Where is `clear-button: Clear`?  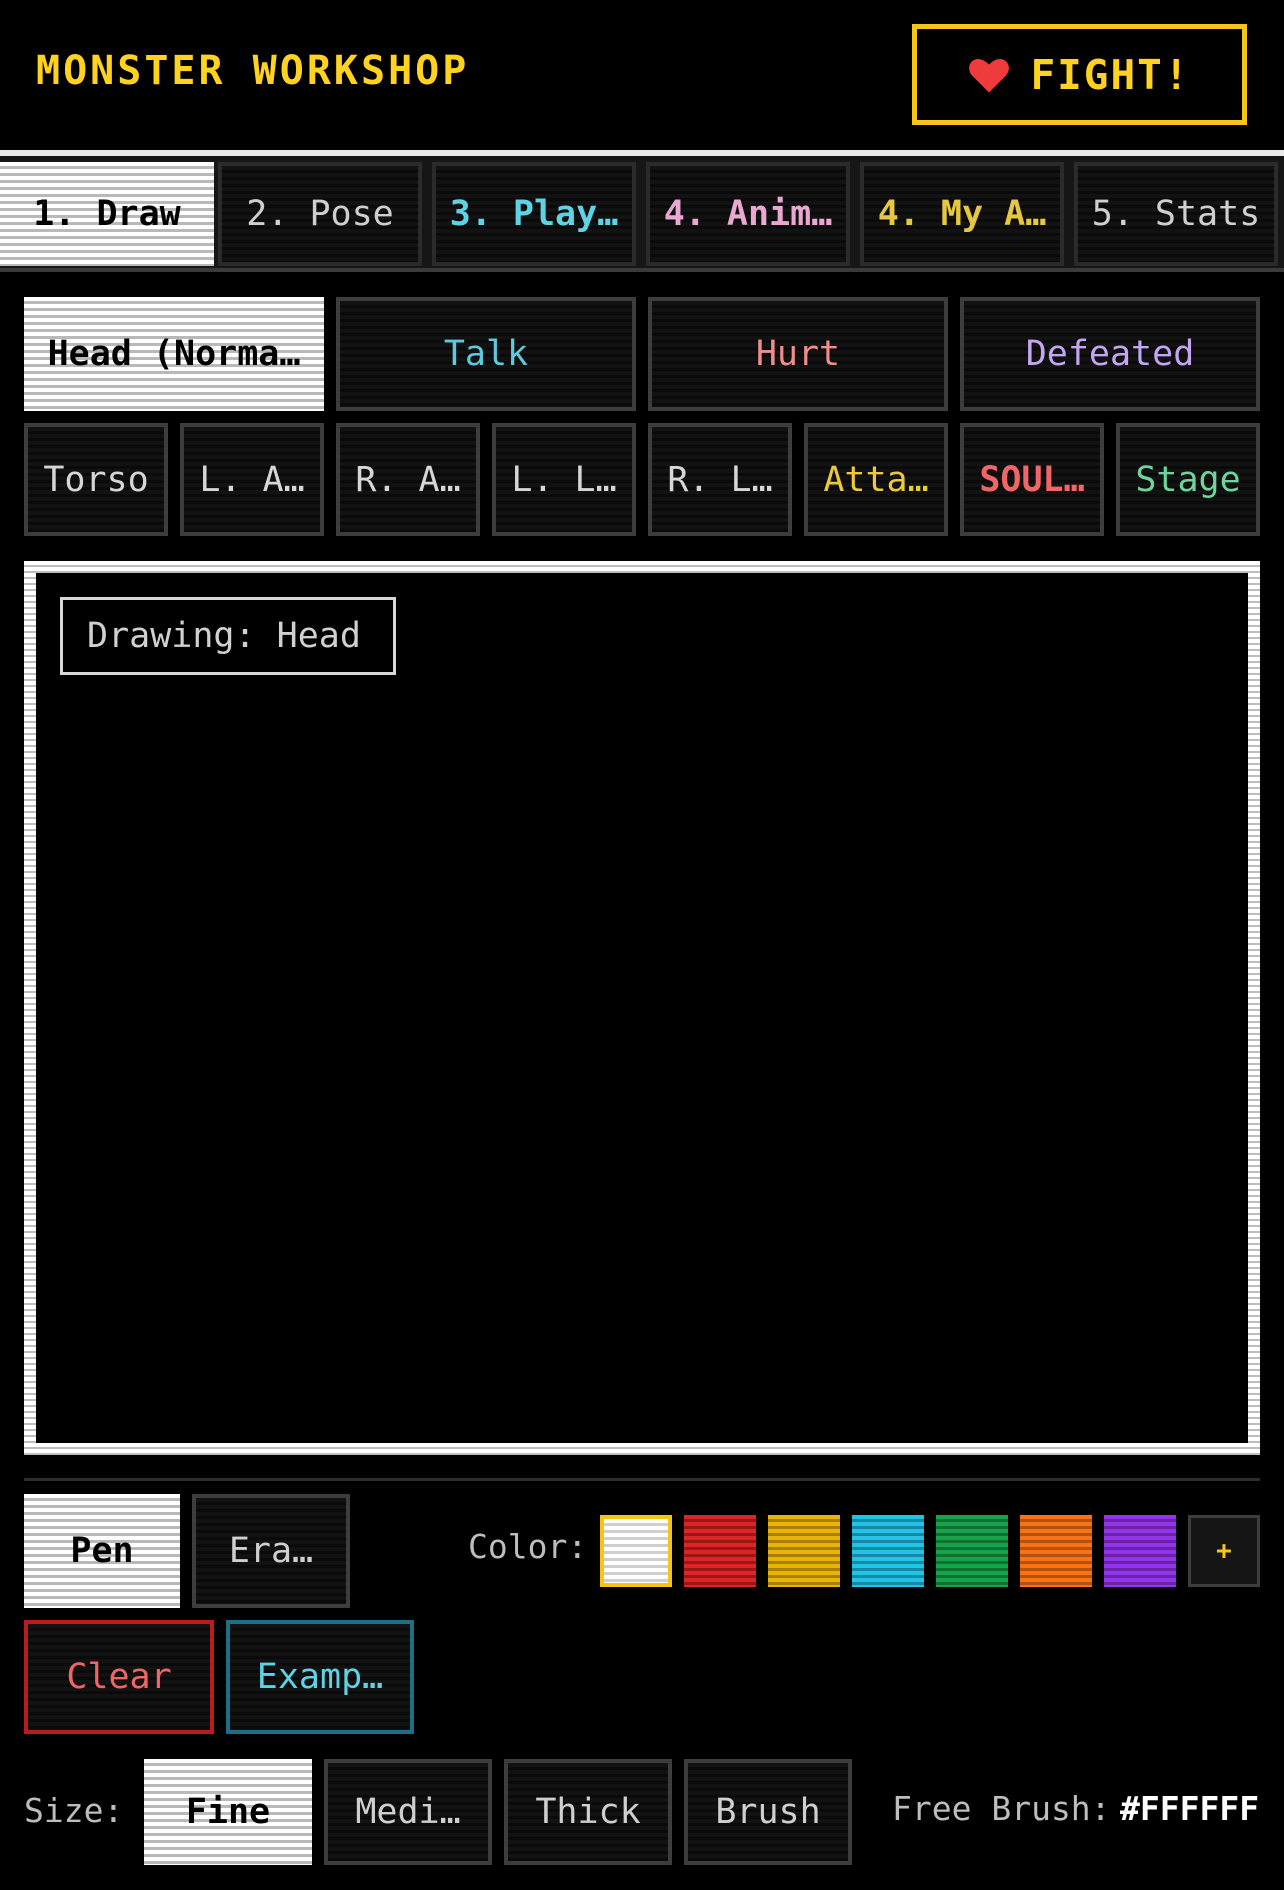
clear-button: Clear is located at coordinates (119, 1677).